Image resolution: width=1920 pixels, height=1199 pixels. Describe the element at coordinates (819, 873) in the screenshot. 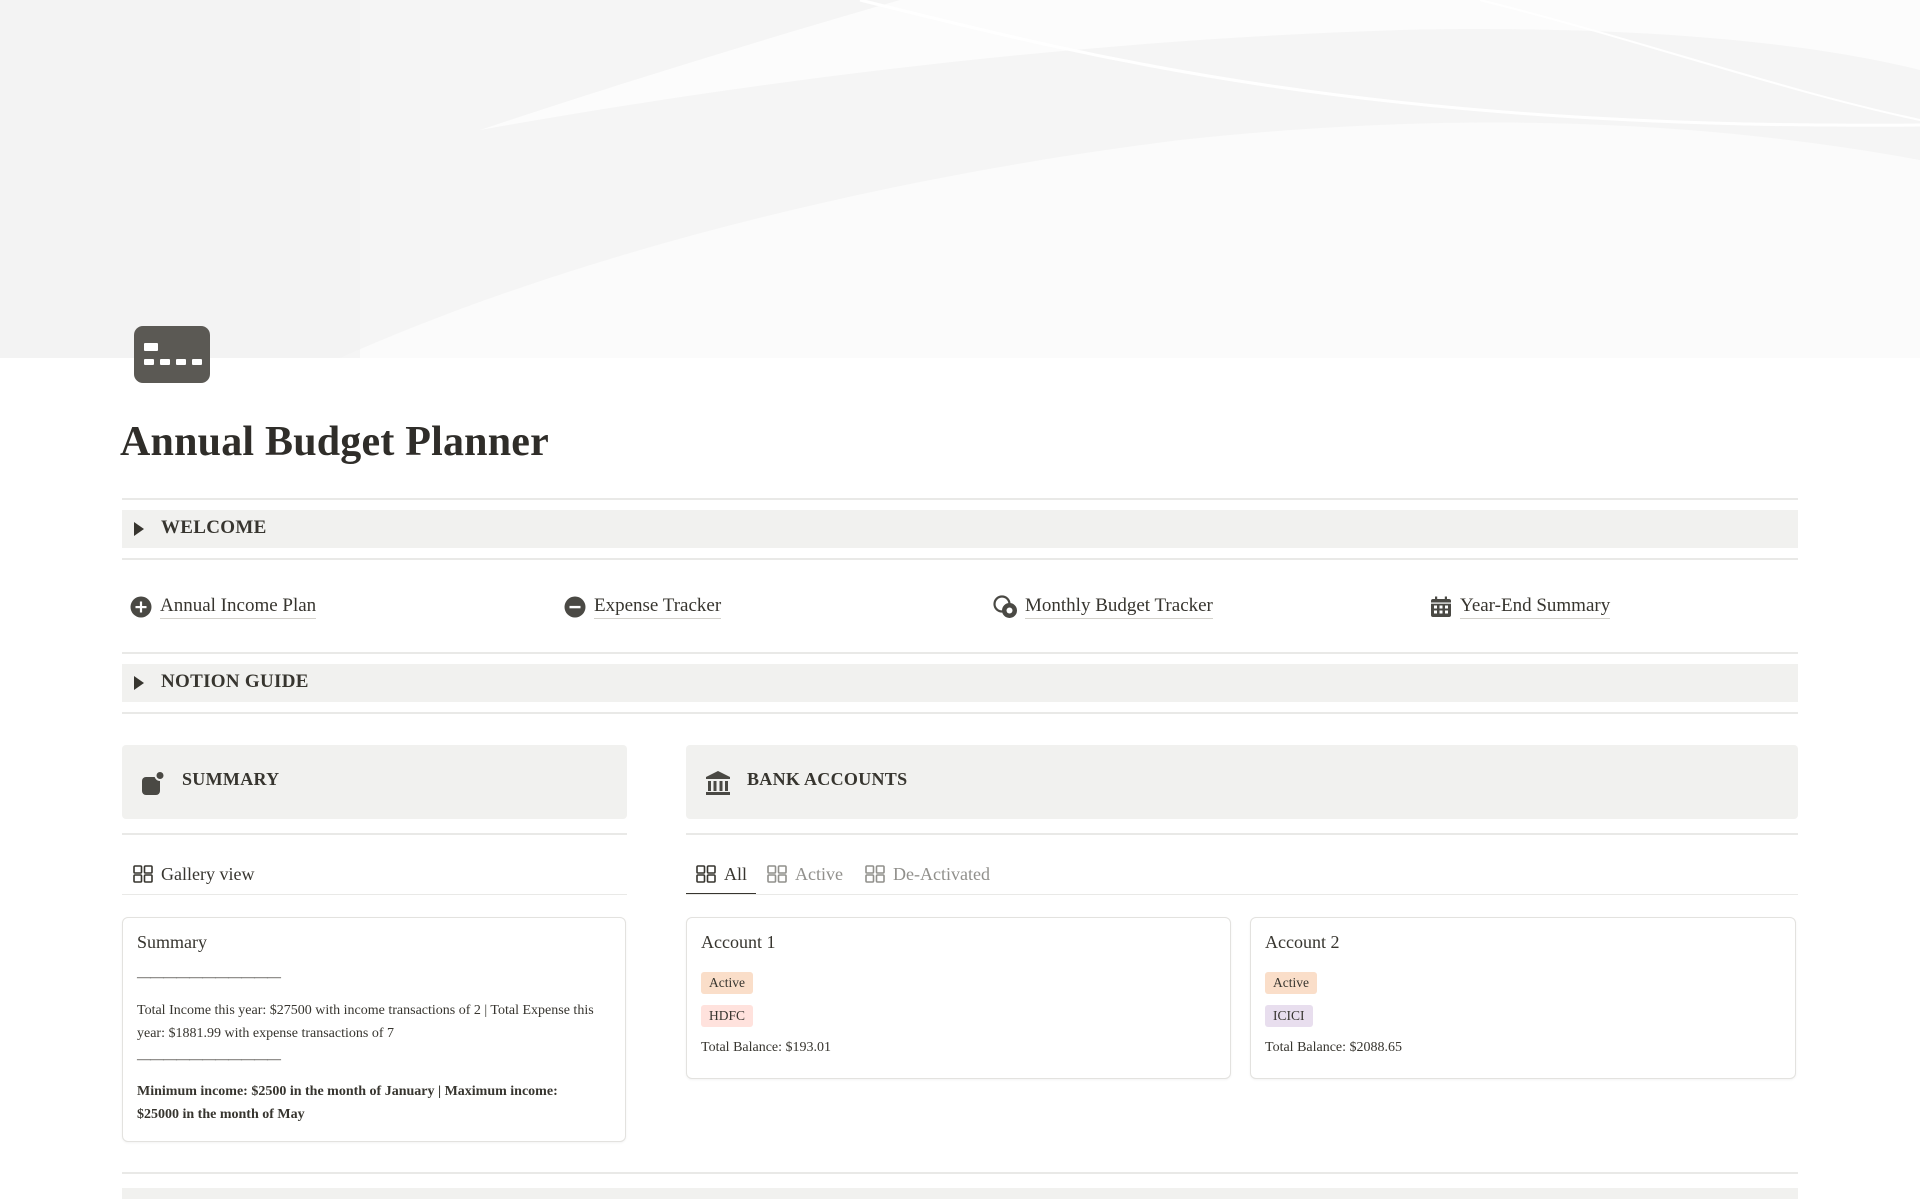

I see `tab-active-label: Active` at that location.